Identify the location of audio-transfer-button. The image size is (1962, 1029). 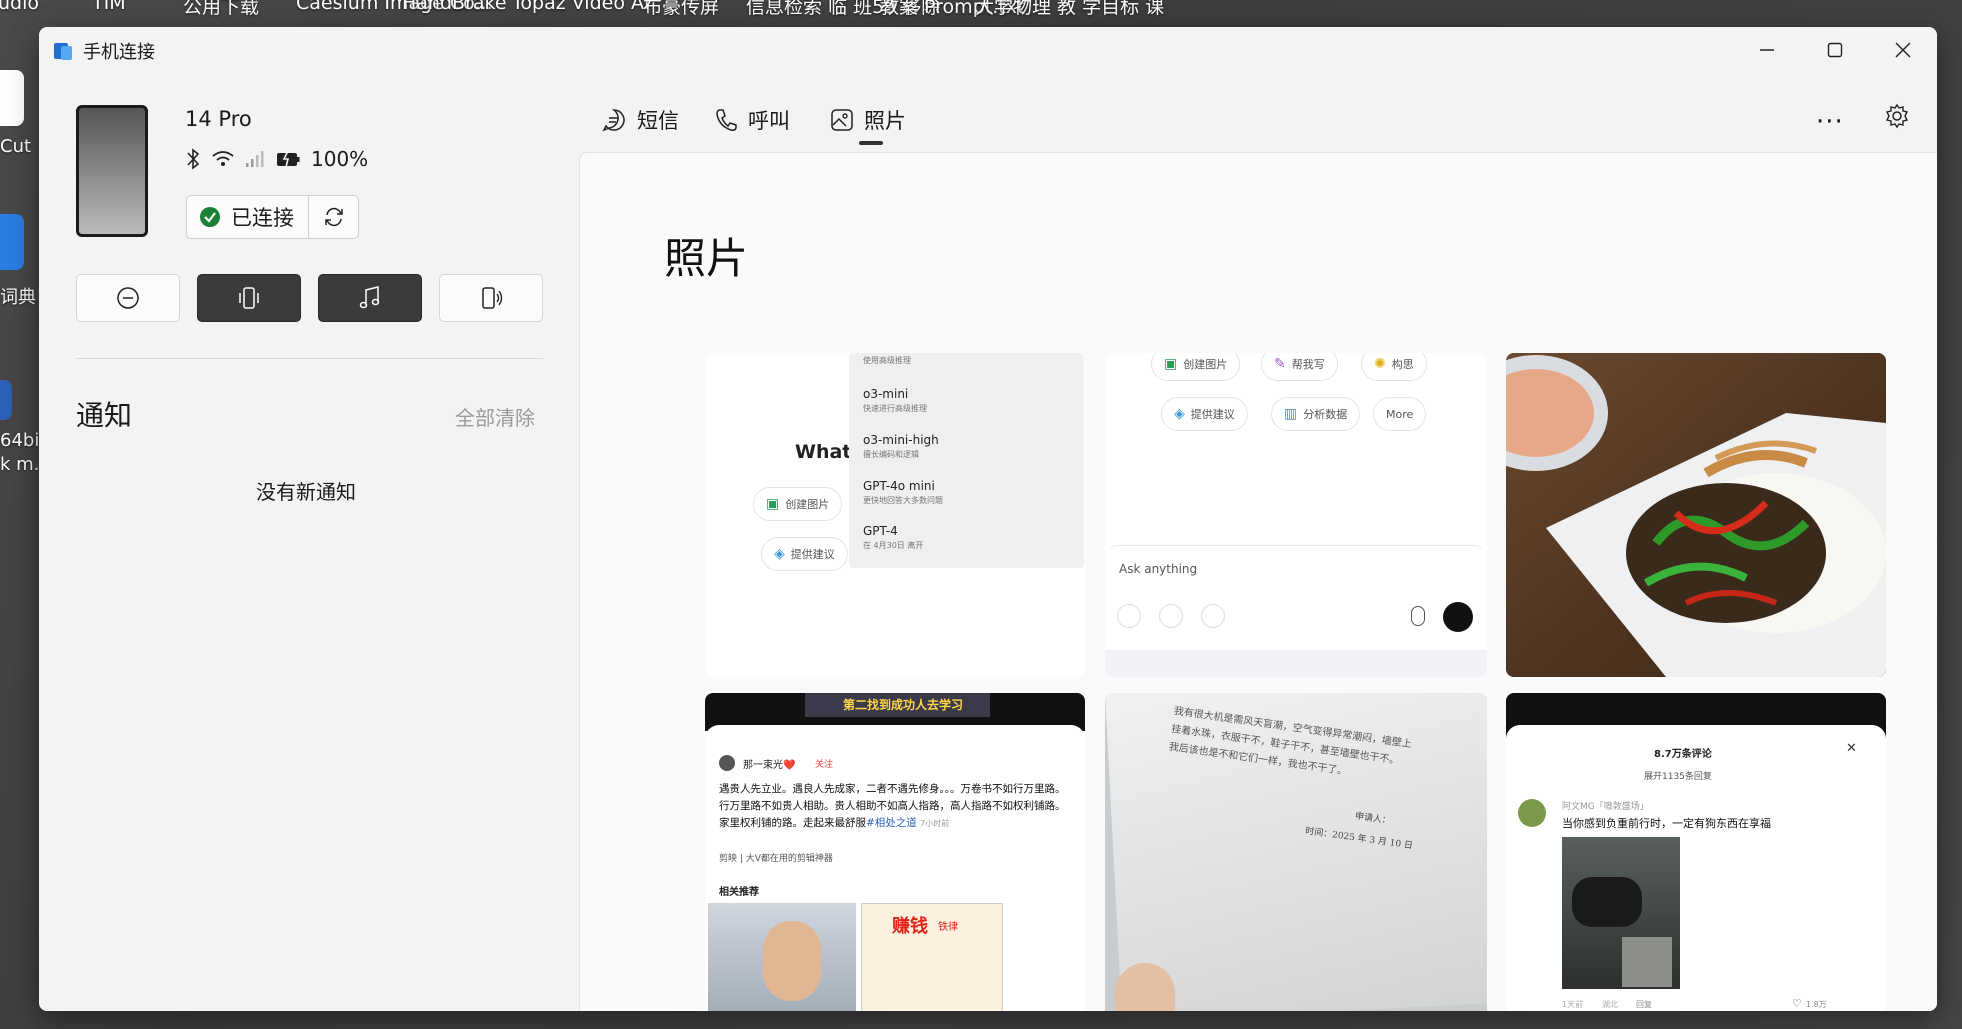
(491, 298).